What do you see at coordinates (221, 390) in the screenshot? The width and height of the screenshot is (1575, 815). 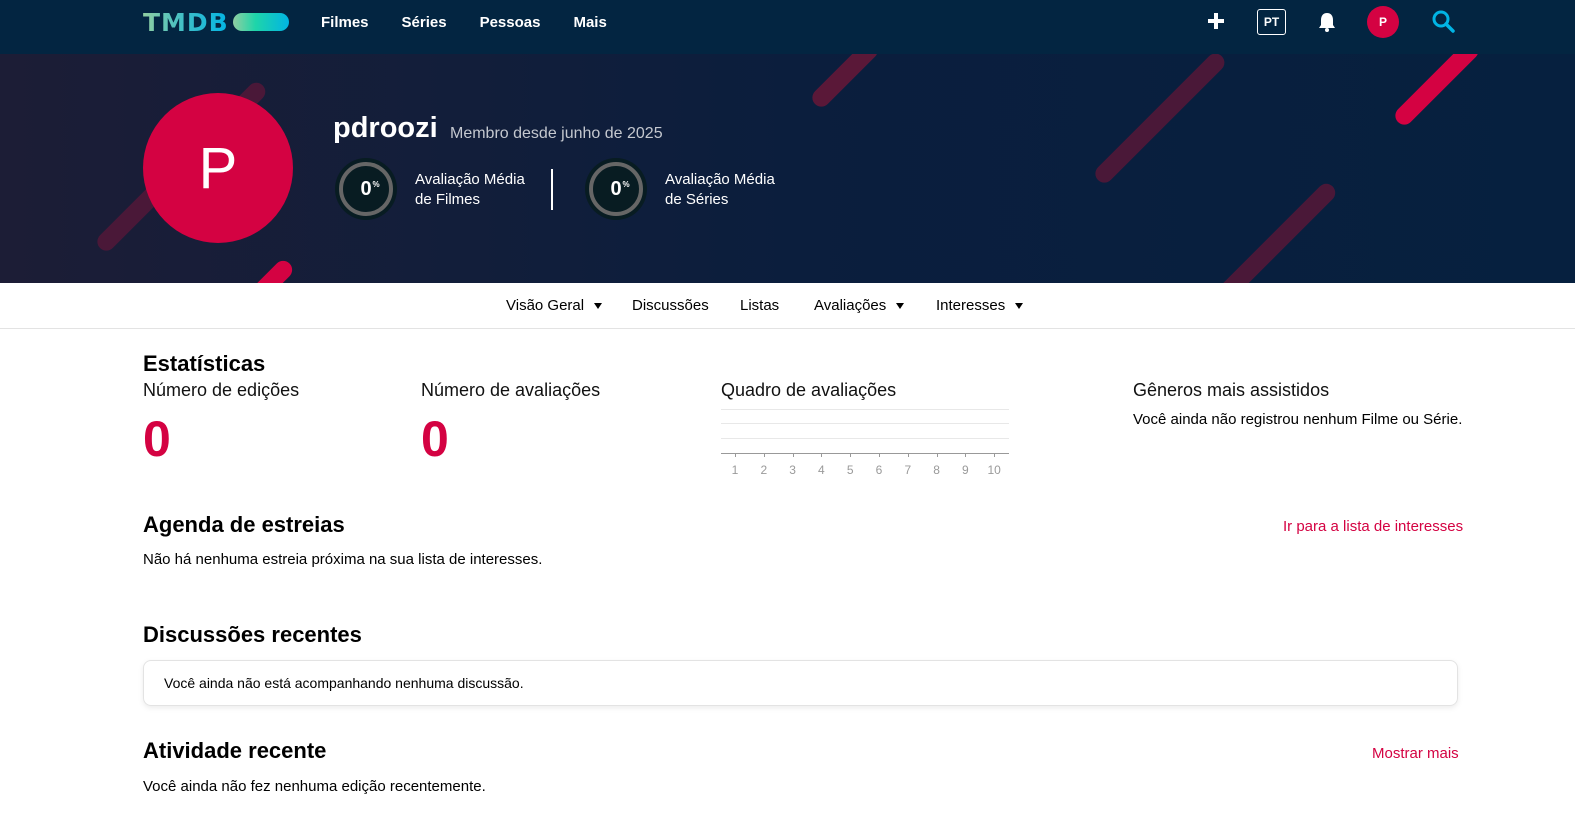 I see `edits-label: Número de edições` at bounding box center [221, 390].